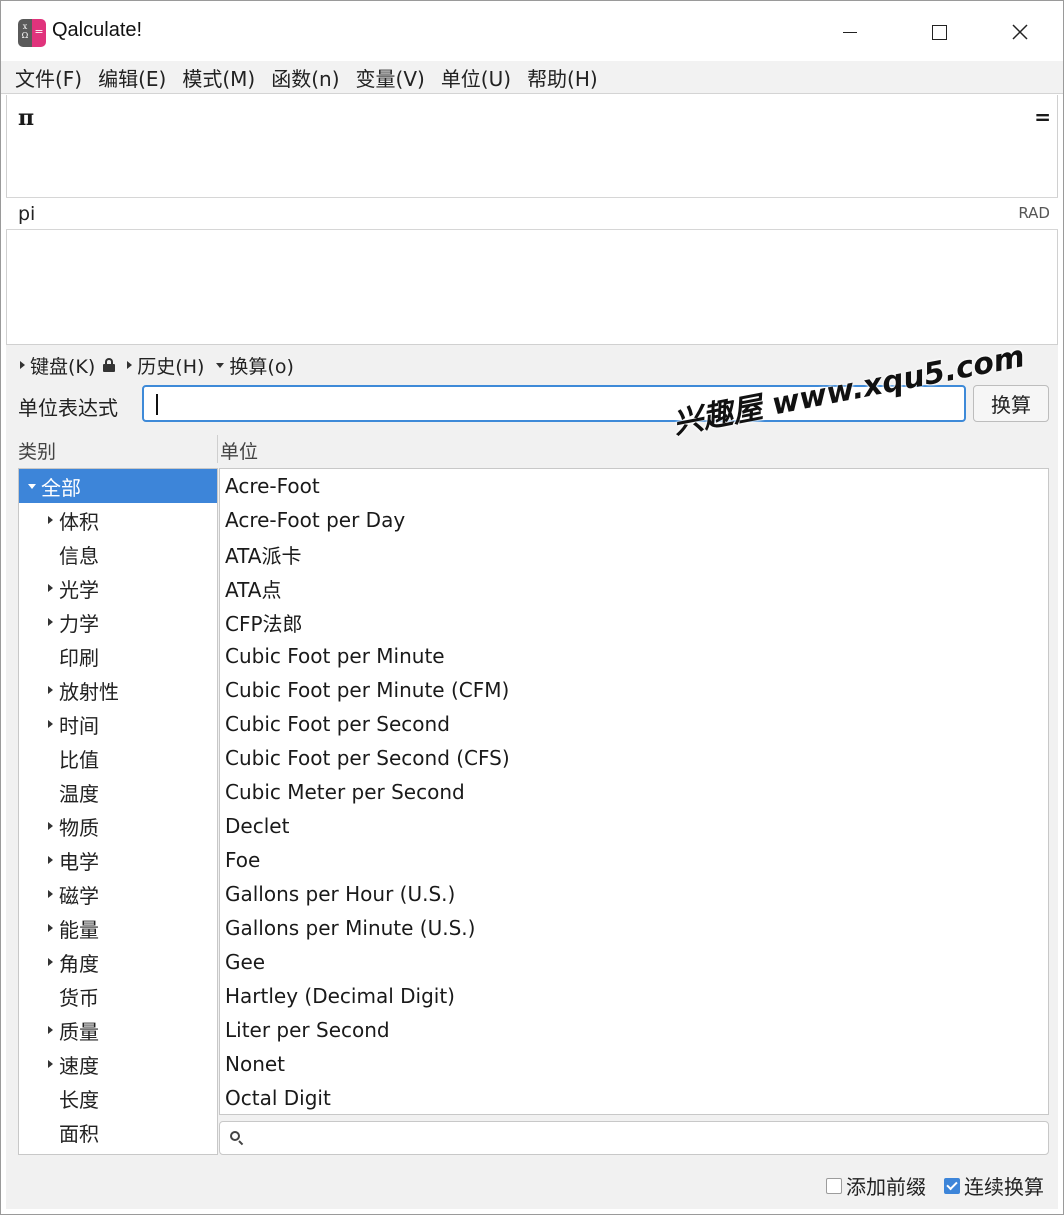  What do you see at coordinates (1042, 117) in the screenshot?
I see `equals-button: =` at bounding box center [1042, 117].